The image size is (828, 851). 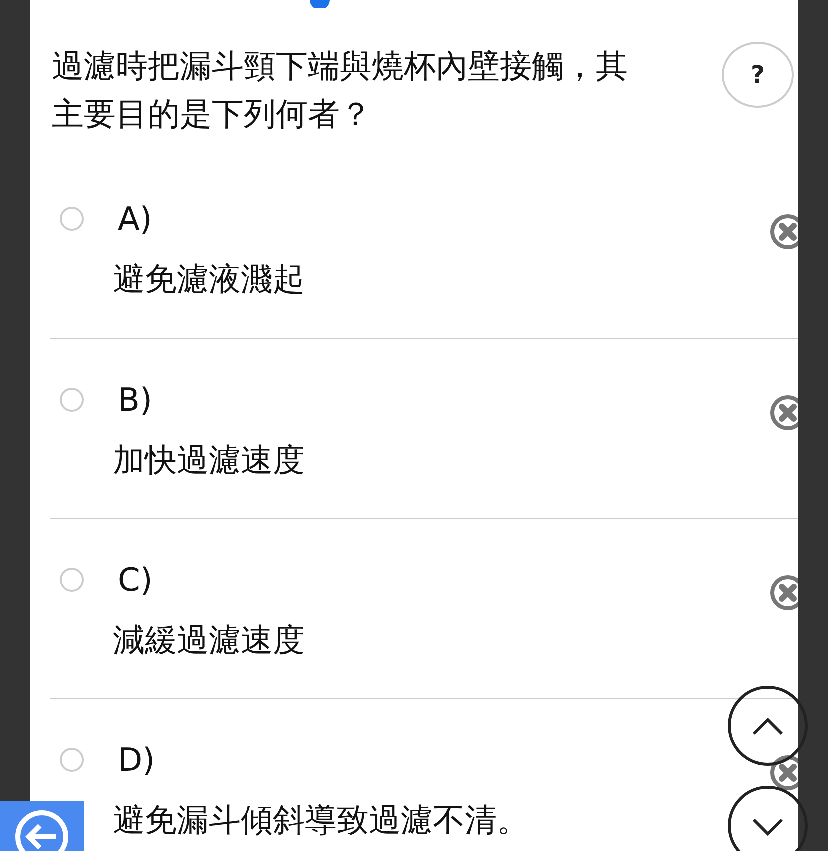 What do you see at coordinates (135, 400) in the screenshot?
I see `option-label: B)` at bounding box center [135, 400].